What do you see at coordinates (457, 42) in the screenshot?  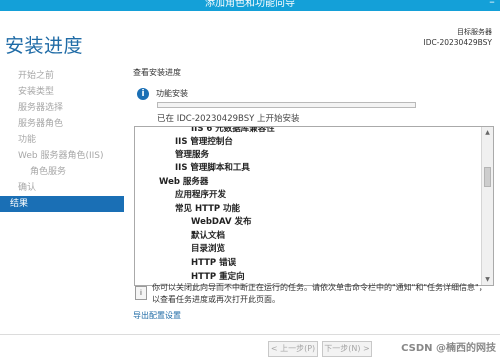 I see `target-server-name: IDC-20230429BSY` at bounding box center [457, 42].